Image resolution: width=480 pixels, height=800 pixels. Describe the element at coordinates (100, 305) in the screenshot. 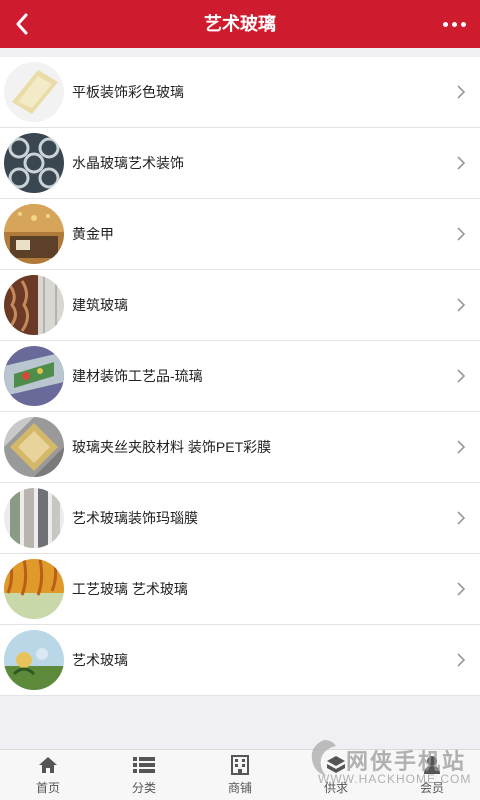

I see `item-label: 建筑玻璃` at that location.